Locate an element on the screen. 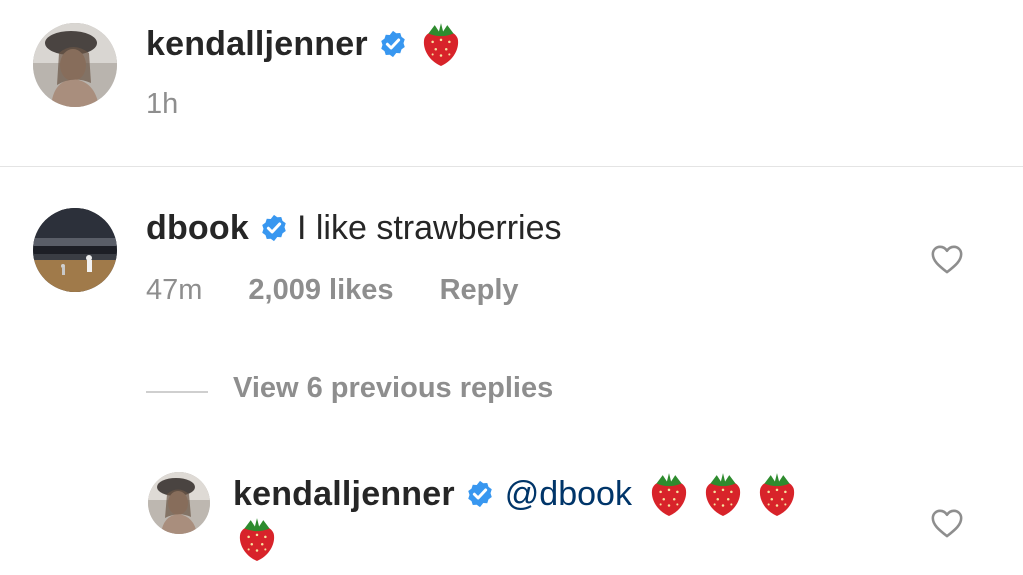  comment-line: dbook I like strawberries is located at coordinates (354, 228).